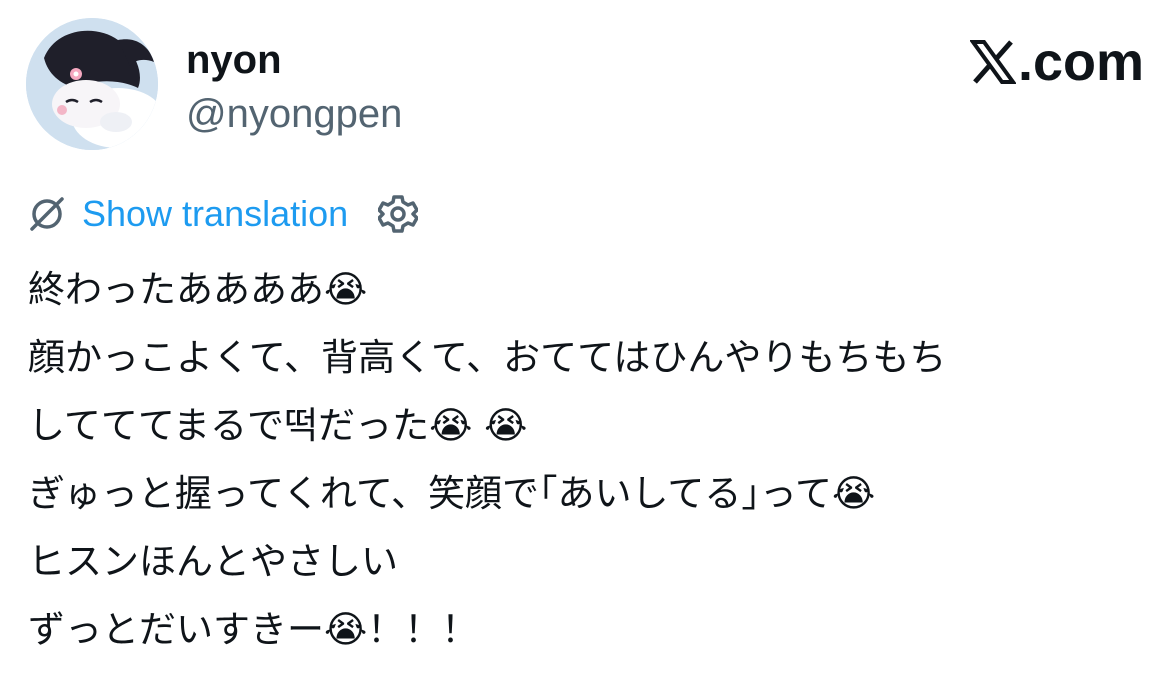 The width and height of the screenshot is (1170, 697). Describe the element at coordinates (215, 214) in the screenshot. I see `show-translation-link: Show translation` at that location.